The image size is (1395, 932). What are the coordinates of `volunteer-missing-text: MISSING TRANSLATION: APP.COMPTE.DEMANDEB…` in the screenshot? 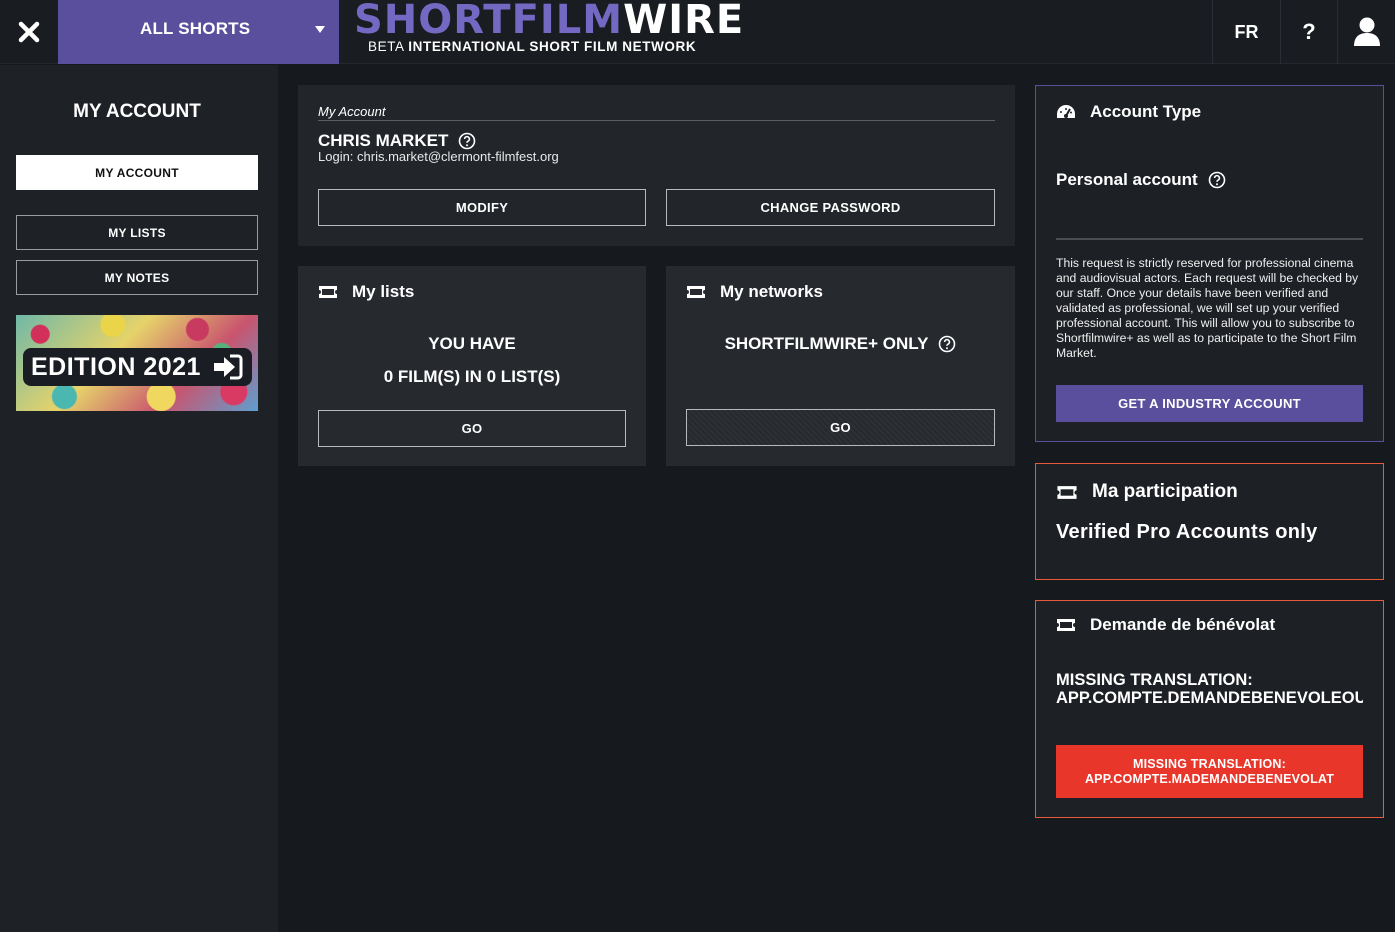 It's located at (1209, 689).